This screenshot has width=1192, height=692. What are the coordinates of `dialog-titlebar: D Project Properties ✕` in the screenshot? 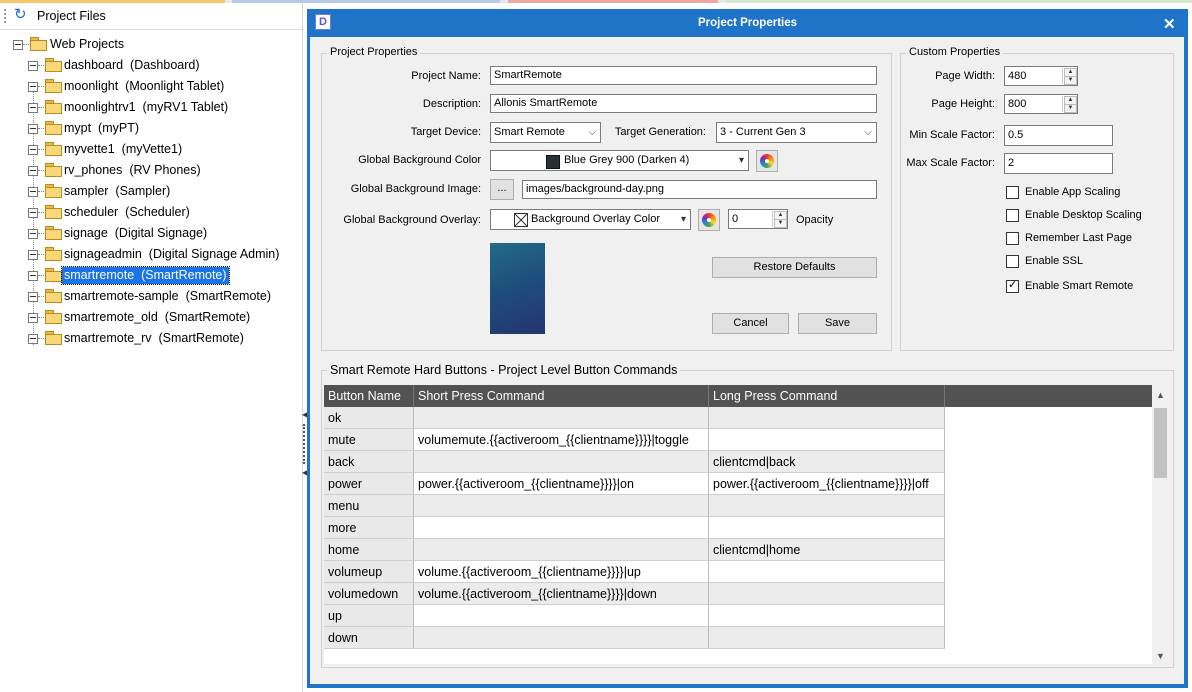 It's located at (747, 23).